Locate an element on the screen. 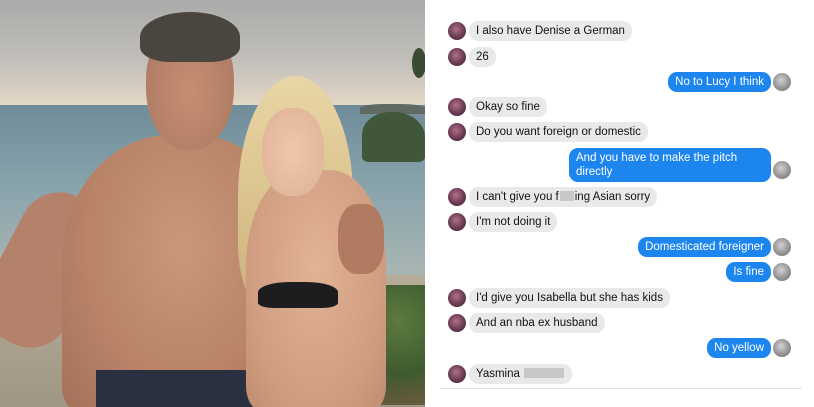 The width and height of the screenshot is (814, 407). message-row: I also have Denise a German is located at coordinates (621, 31).